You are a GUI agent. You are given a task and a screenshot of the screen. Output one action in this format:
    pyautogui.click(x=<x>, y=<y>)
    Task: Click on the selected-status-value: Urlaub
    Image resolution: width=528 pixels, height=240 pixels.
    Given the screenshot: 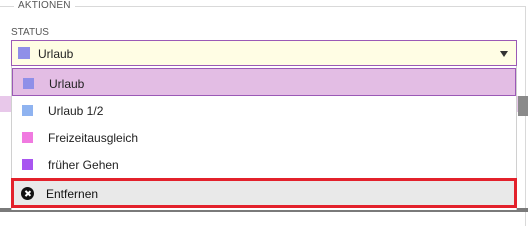 What is the action you would take?
    pyautogui.click(x=56, y=54)
    